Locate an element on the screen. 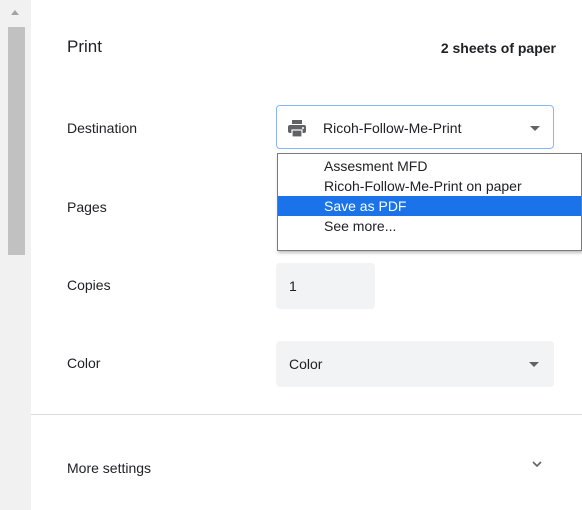 This screenshot has height=510, width=582. chevron-down-icon is located at coordinates (537, 464).